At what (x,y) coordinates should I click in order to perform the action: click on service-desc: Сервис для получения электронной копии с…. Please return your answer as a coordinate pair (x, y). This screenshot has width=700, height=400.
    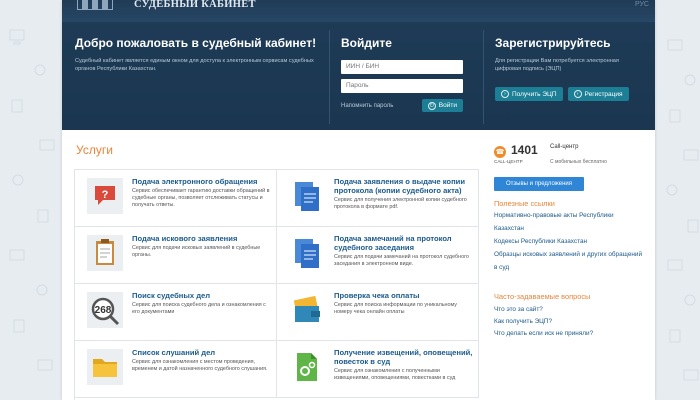
    Looking at the image, I should click on (400, 203).